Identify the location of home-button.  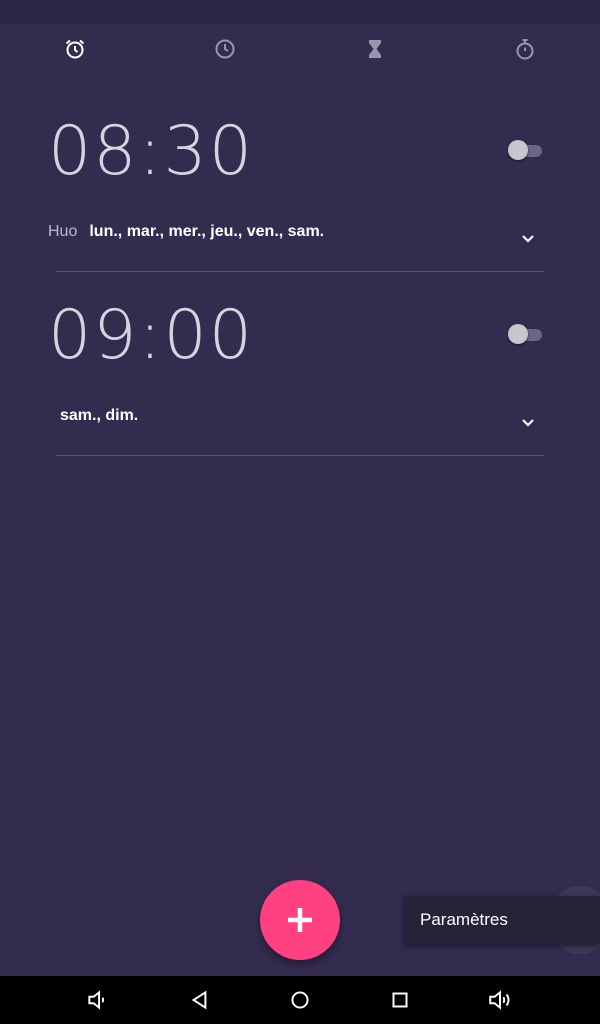
(300, 1000).